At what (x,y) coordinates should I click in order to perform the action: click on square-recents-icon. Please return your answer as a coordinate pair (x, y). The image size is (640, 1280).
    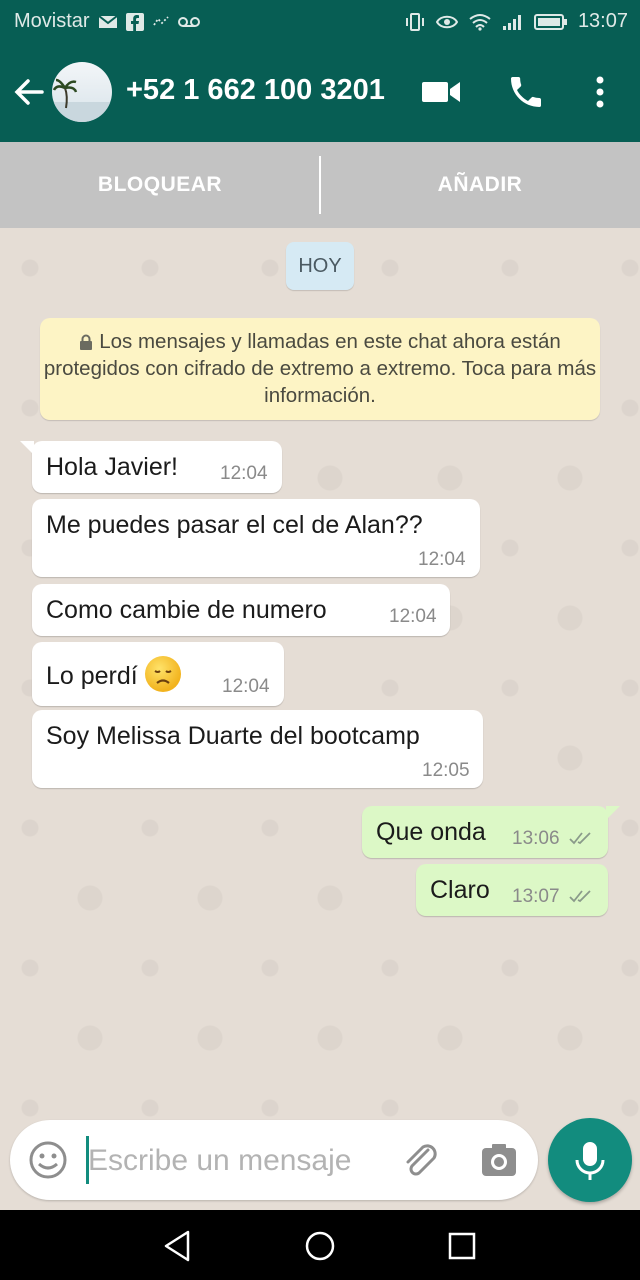
    Looking at the image, I should click on (462, 1246).